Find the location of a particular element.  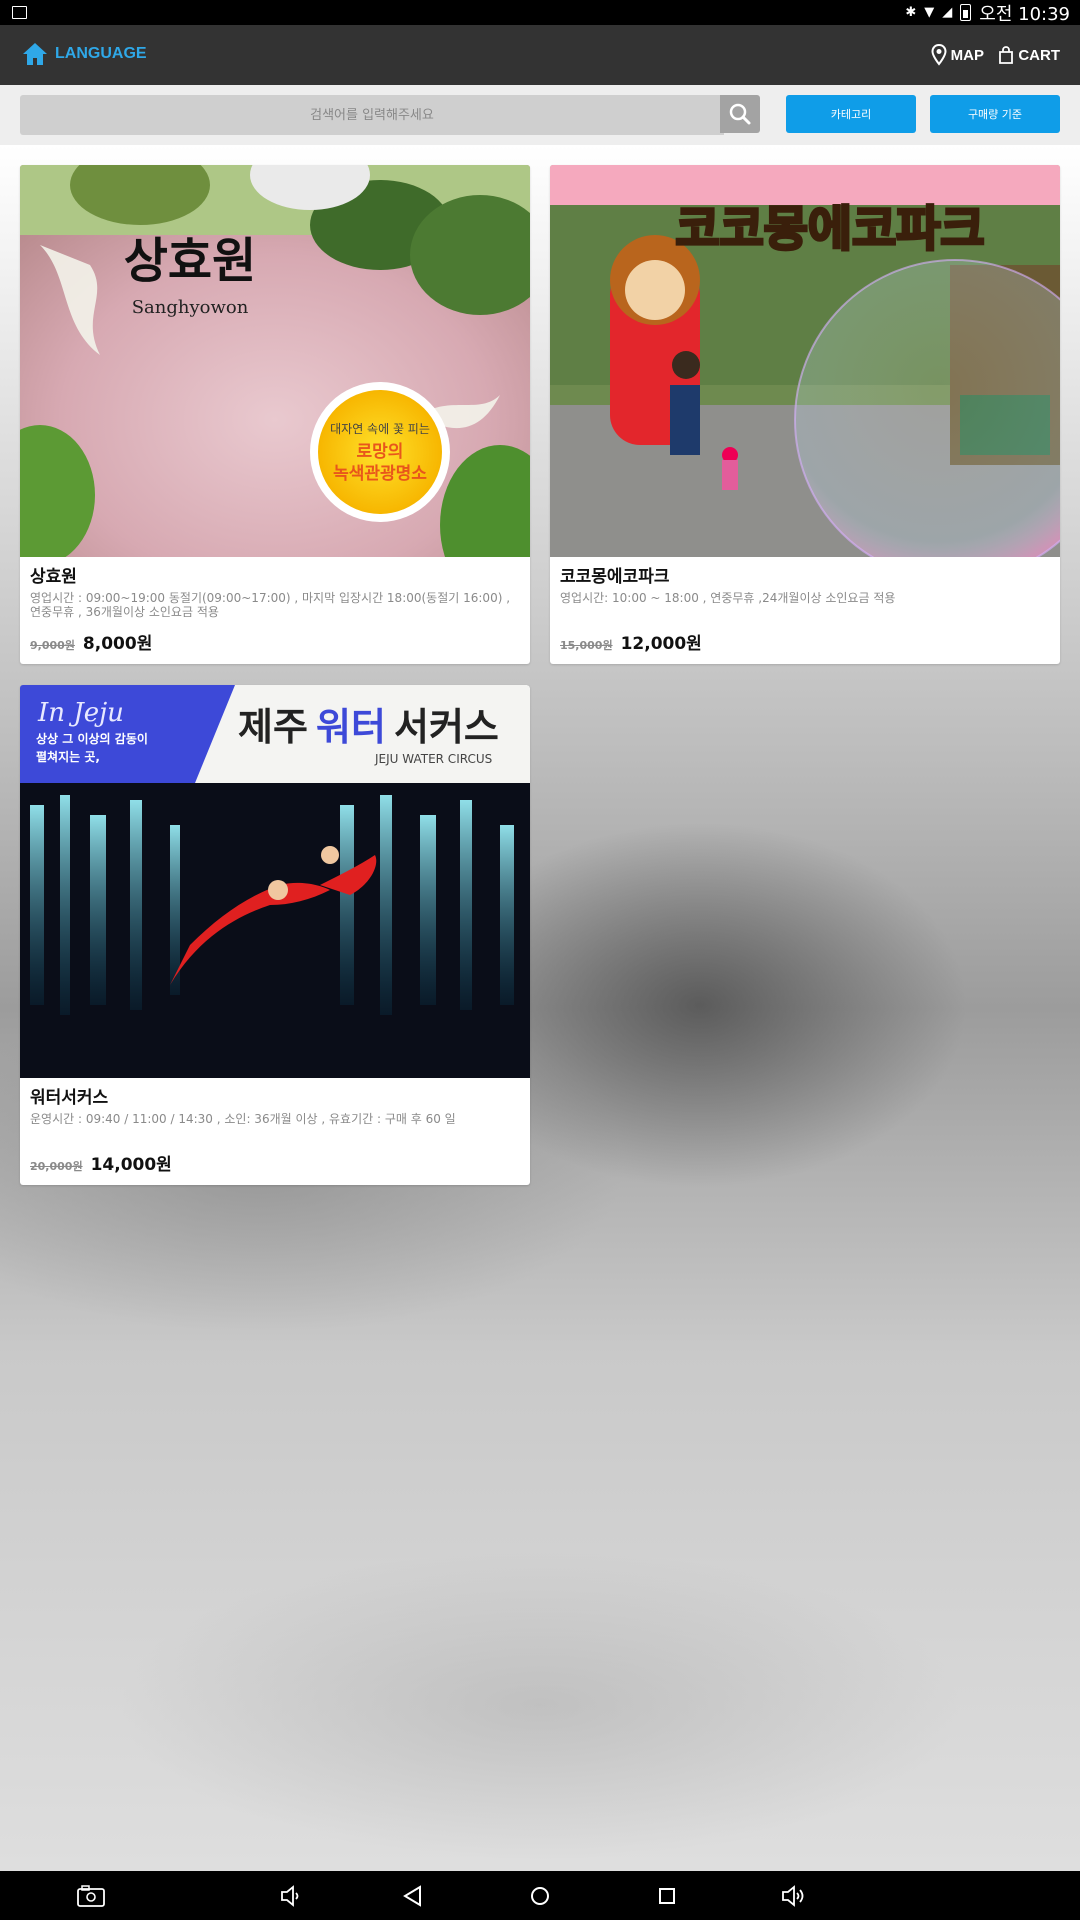

badge-text-3: 녹색관광명소 is located at coordinates (380, 474).